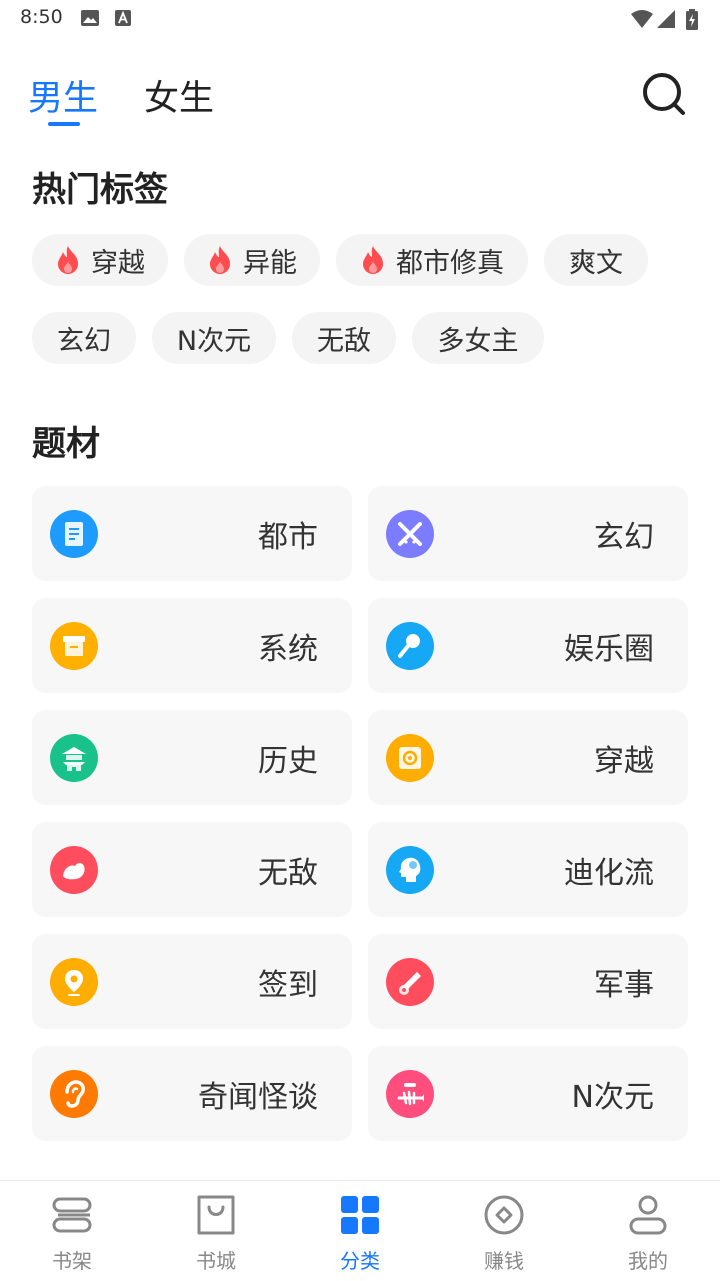 The image size is (720, 1281). Describe the element at coordinates (118, 263) in the screenshot. I see `hot-tag-label: 穿越` at that location.